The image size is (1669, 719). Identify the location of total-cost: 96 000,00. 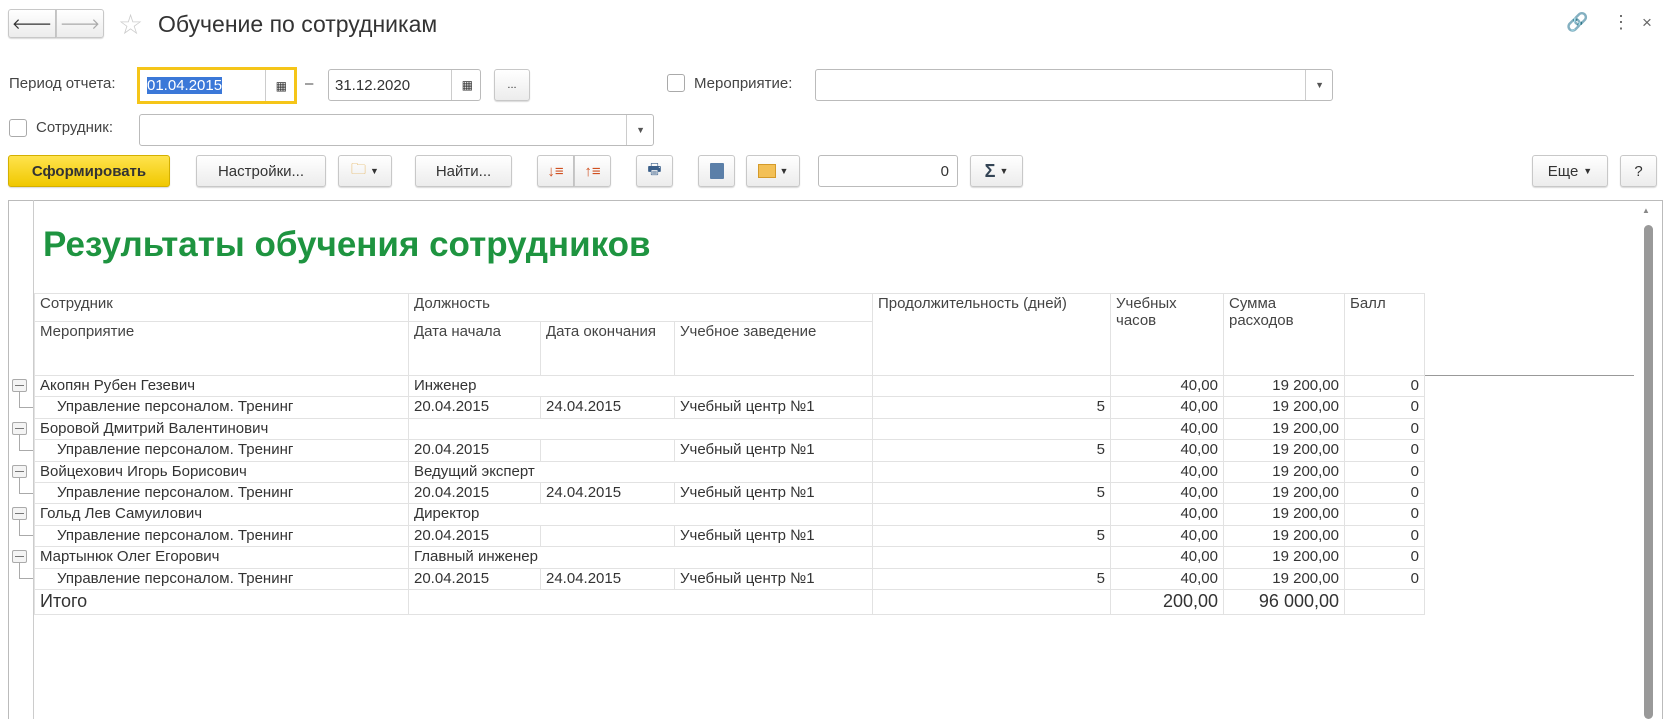
(1284, 601).